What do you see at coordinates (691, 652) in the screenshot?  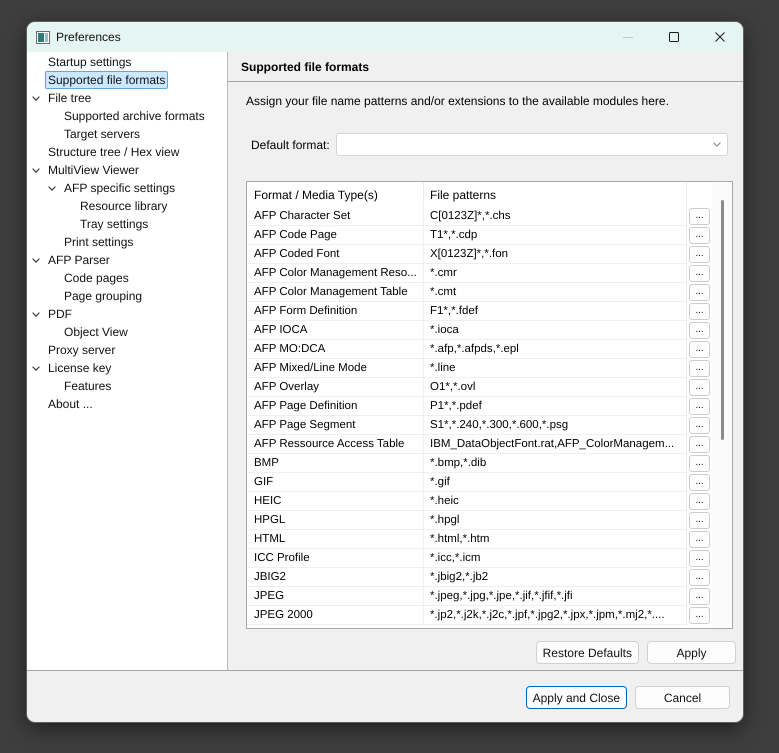 I see `action-button: Apply` at bounding box center [691, 652].